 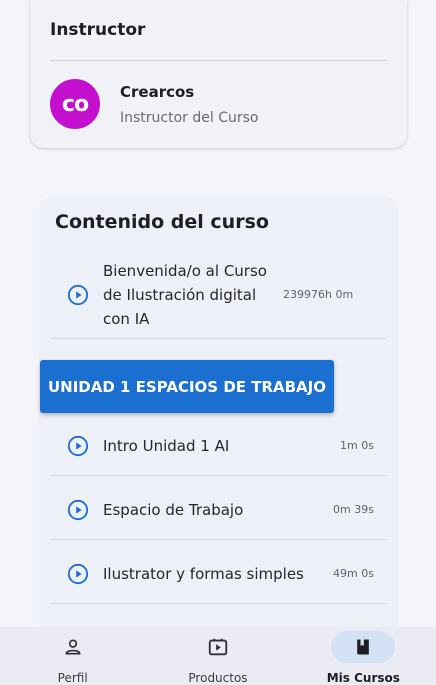 I want to click on instructor-heading: Instructor, so click(x=98, y=30).